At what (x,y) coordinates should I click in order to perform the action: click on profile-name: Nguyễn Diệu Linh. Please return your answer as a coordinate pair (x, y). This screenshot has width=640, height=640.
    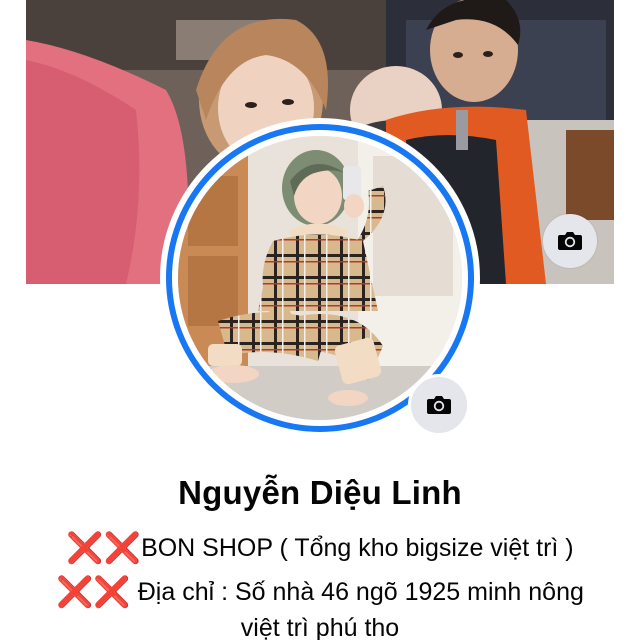
    Looking at the image, I should click on (320, 492).